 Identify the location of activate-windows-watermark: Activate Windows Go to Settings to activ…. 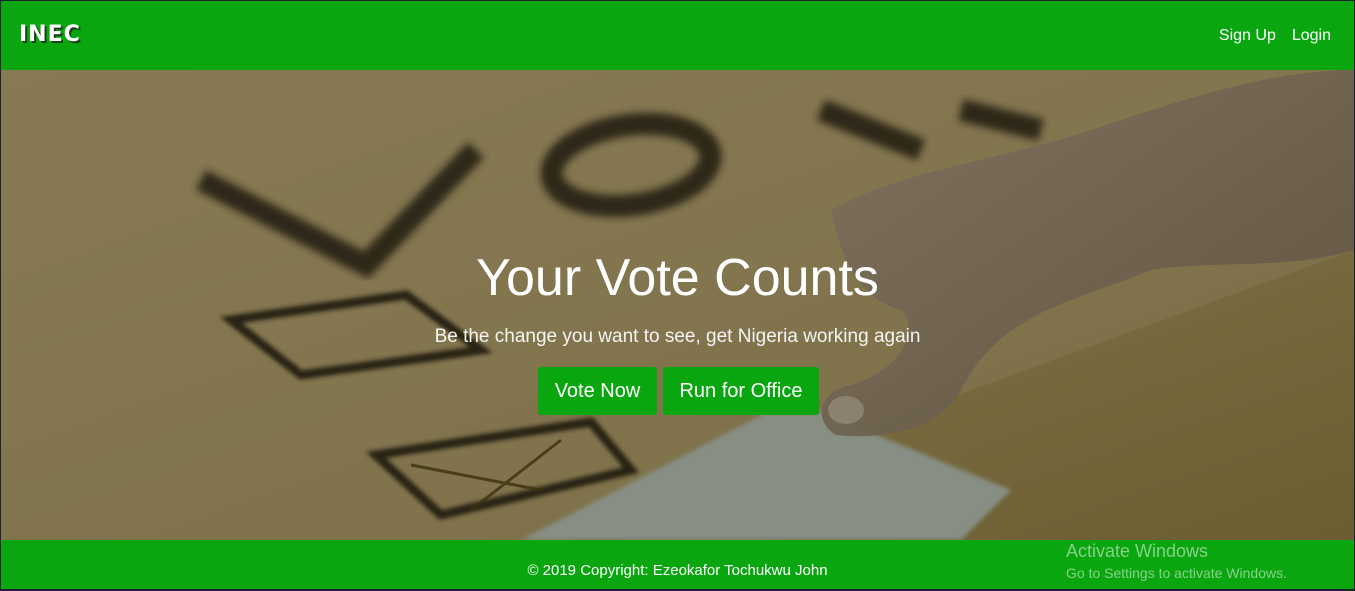
(1176, 560).